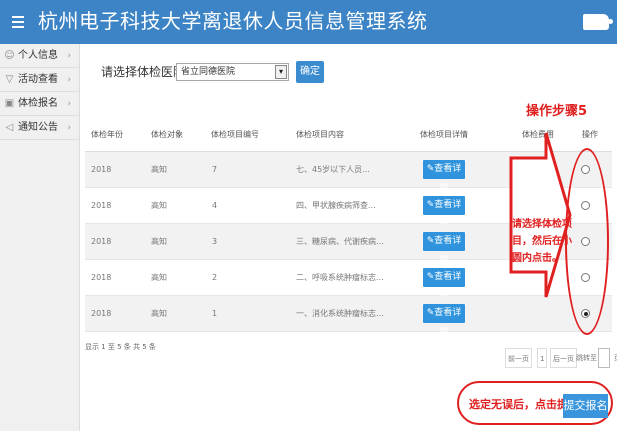 Image resolution: width=617 pixels, height=431 pixels. What do you see at coordinates (167, 134) in the screenshot?
I see `column-header-target: 体检对象` at bounding box center [167, 134].